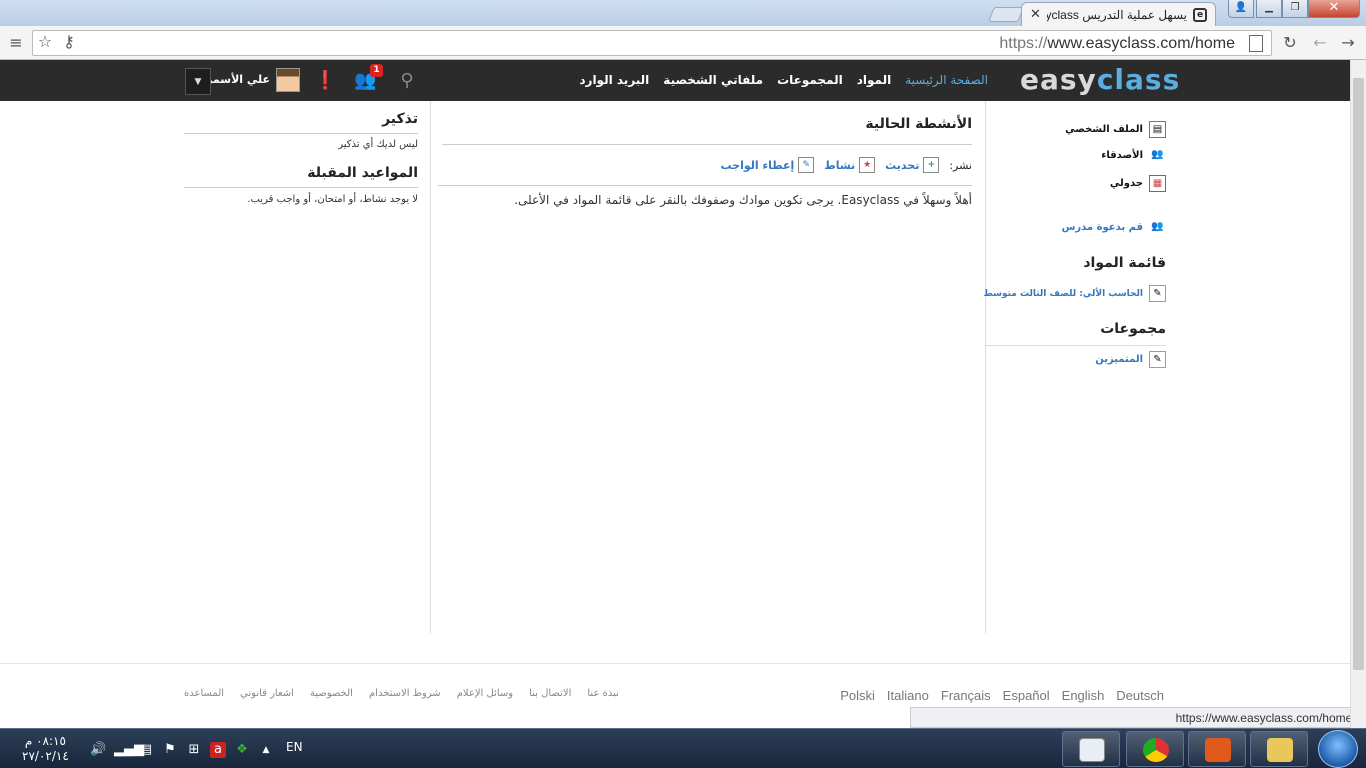 The height and width of the screenshot is (768, 1366). I want to click on taskbar-app-office, so click(1217, 749).